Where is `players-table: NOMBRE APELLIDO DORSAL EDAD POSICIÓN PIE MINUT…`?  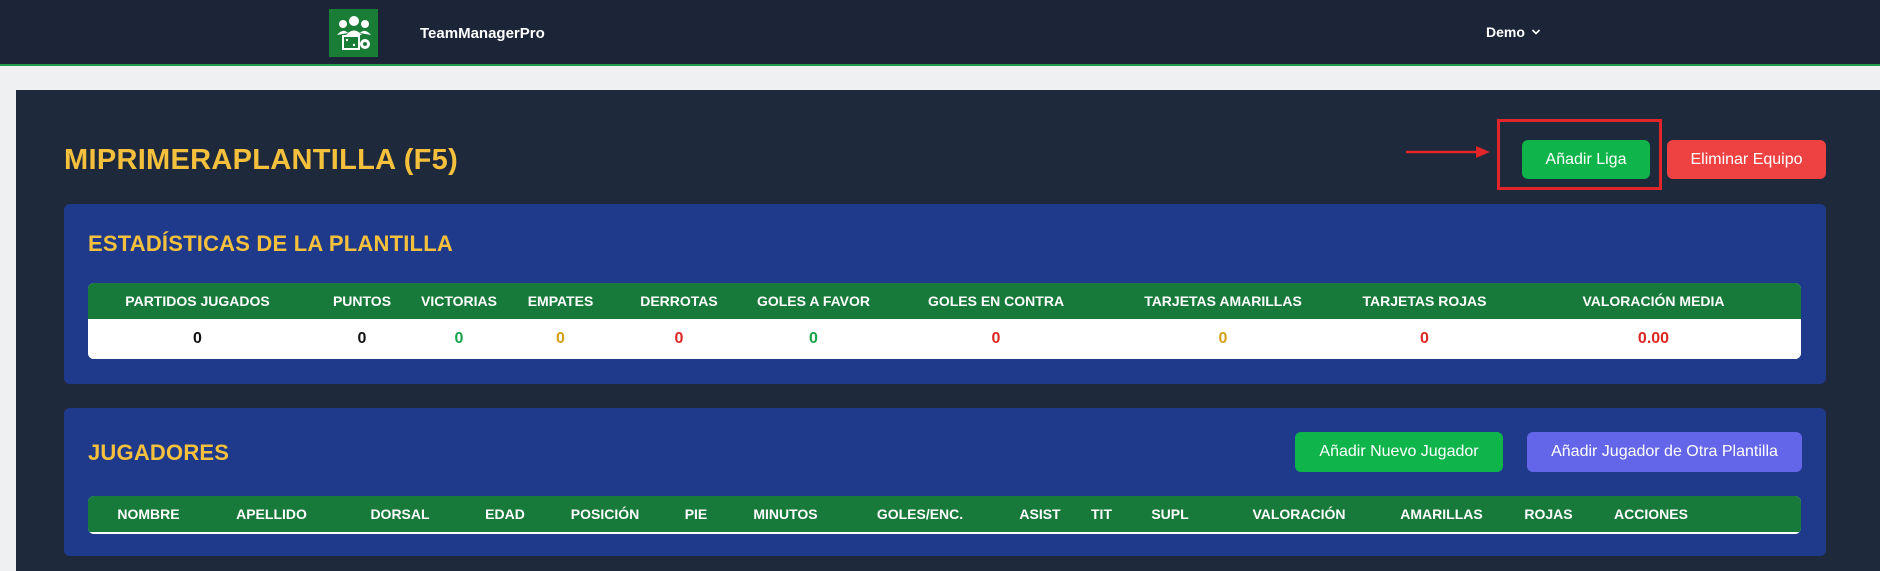 players-table: NOMBRE APELLIDO DORSAL EDAD POSICIÓN PIE MINUT… is located at coordinates (944, 515).